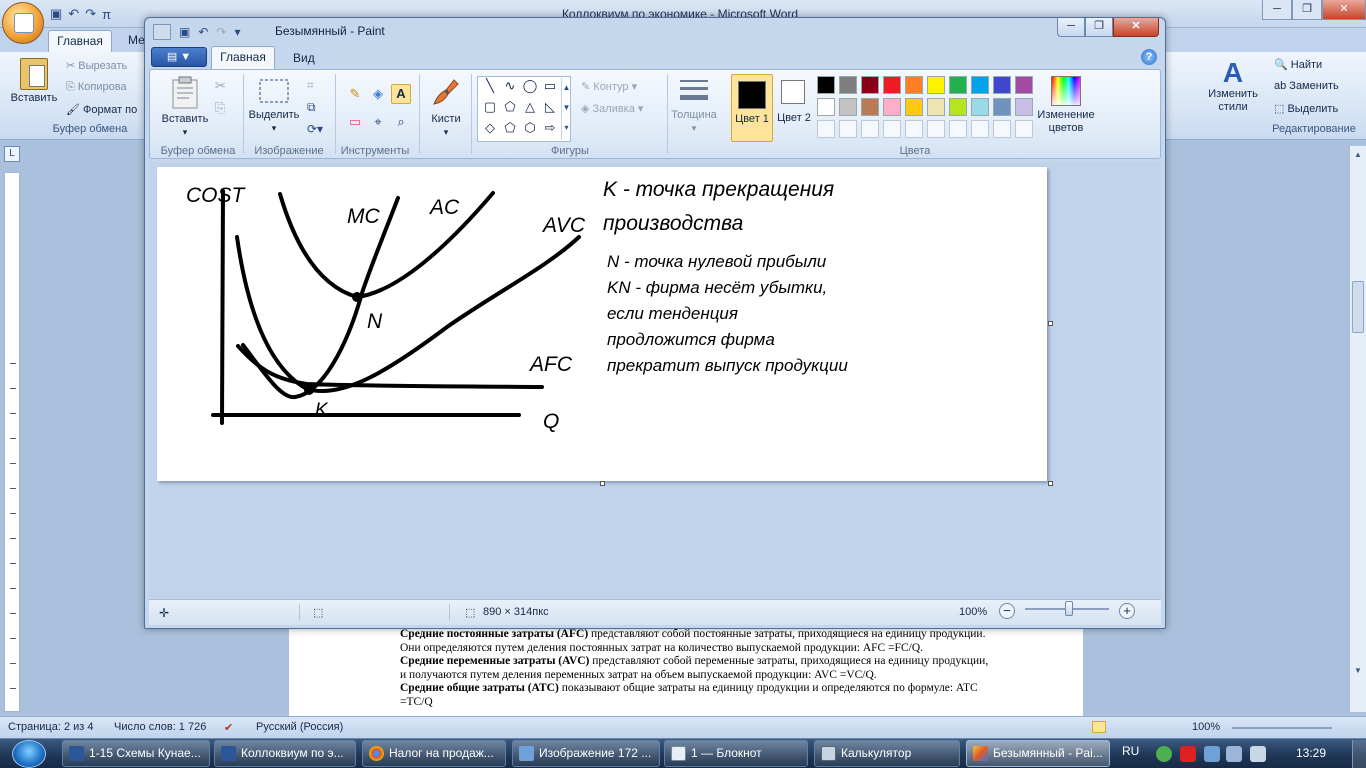  I want to click on paint-minimize-button: ─, so click(1071, 27).